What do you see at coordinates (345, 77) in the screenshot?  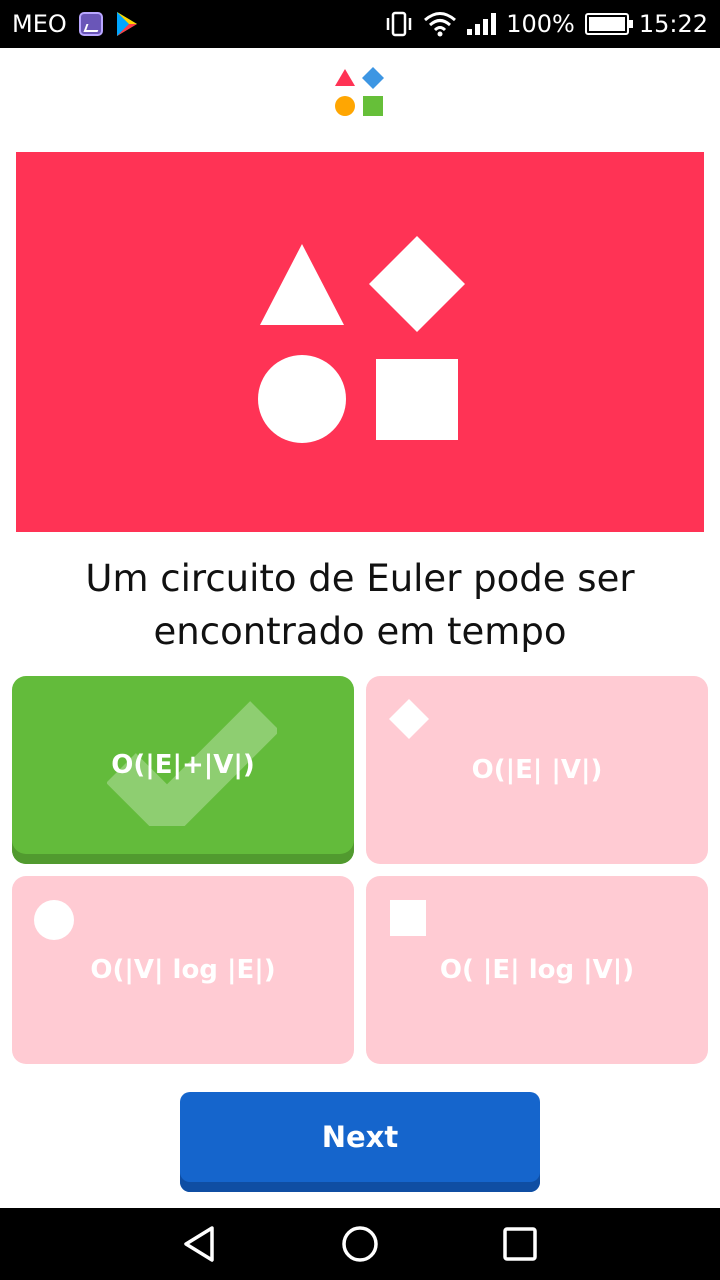 I see `logo-triangle-icon` at bounding box center [345, 77].